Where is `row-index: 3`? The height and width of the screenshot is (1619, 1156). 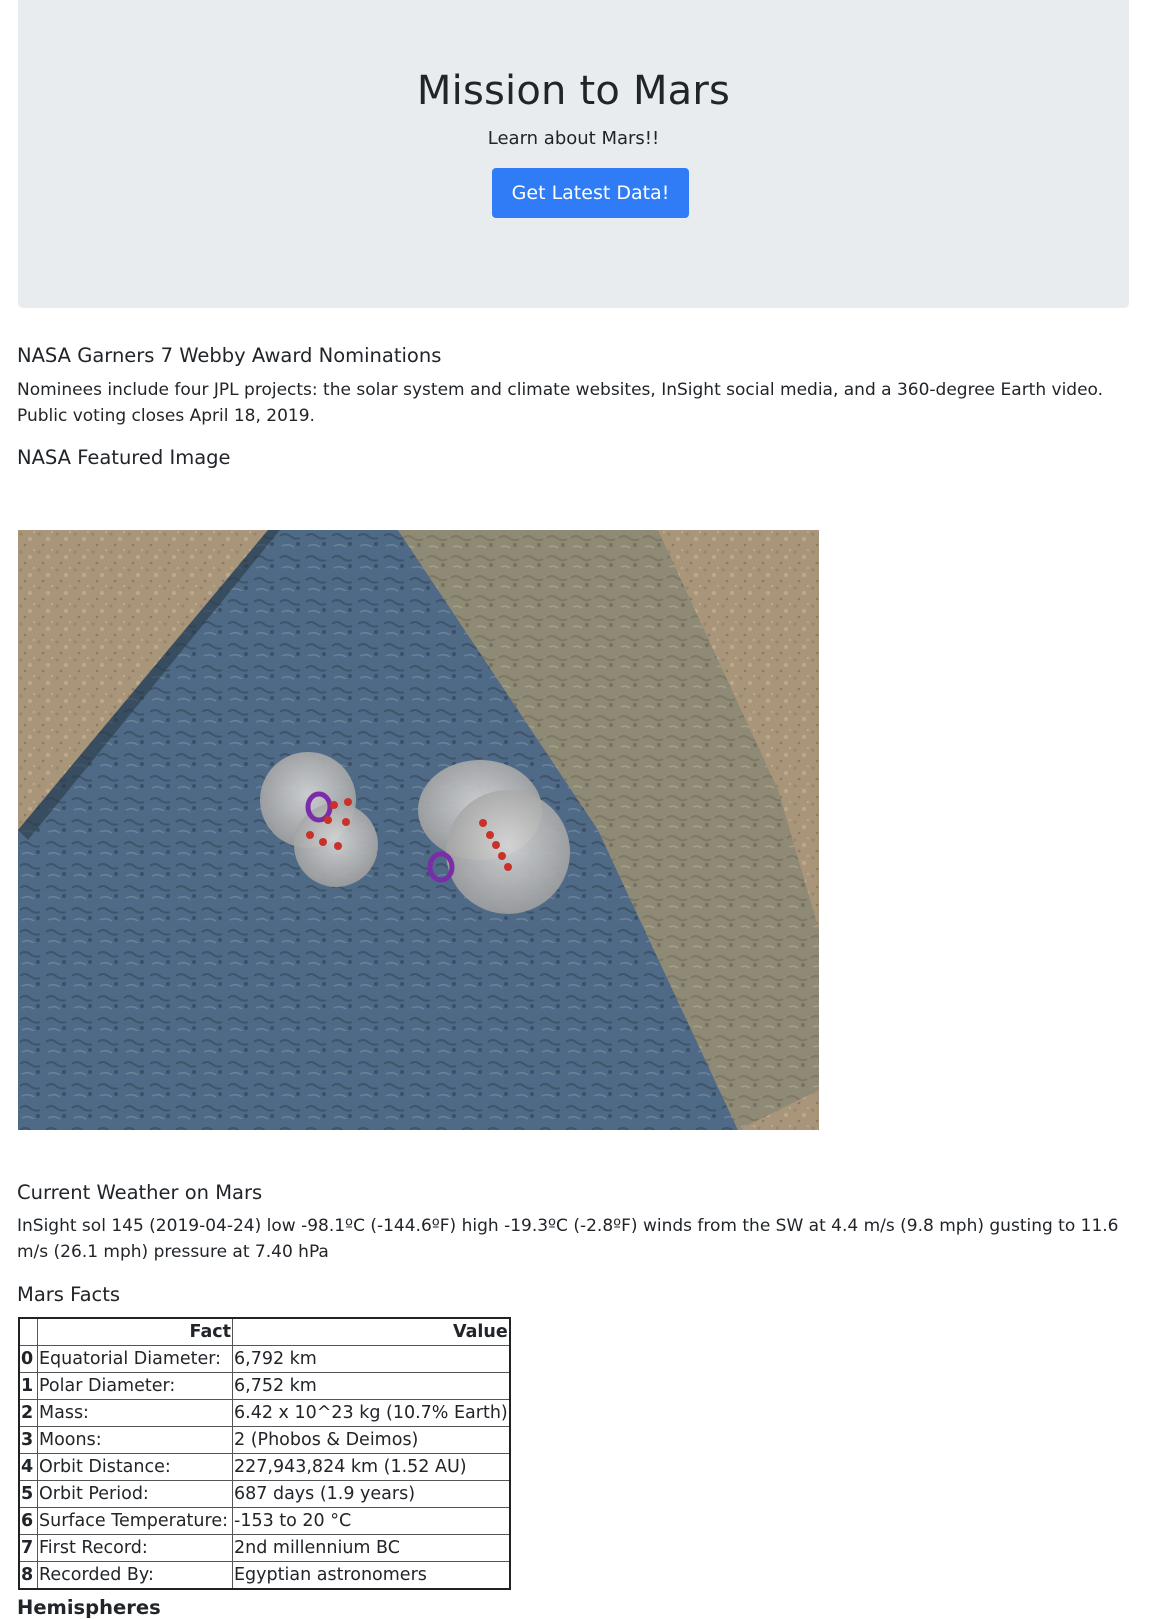 row-index: 3 is located at coordinates (28, 1440).